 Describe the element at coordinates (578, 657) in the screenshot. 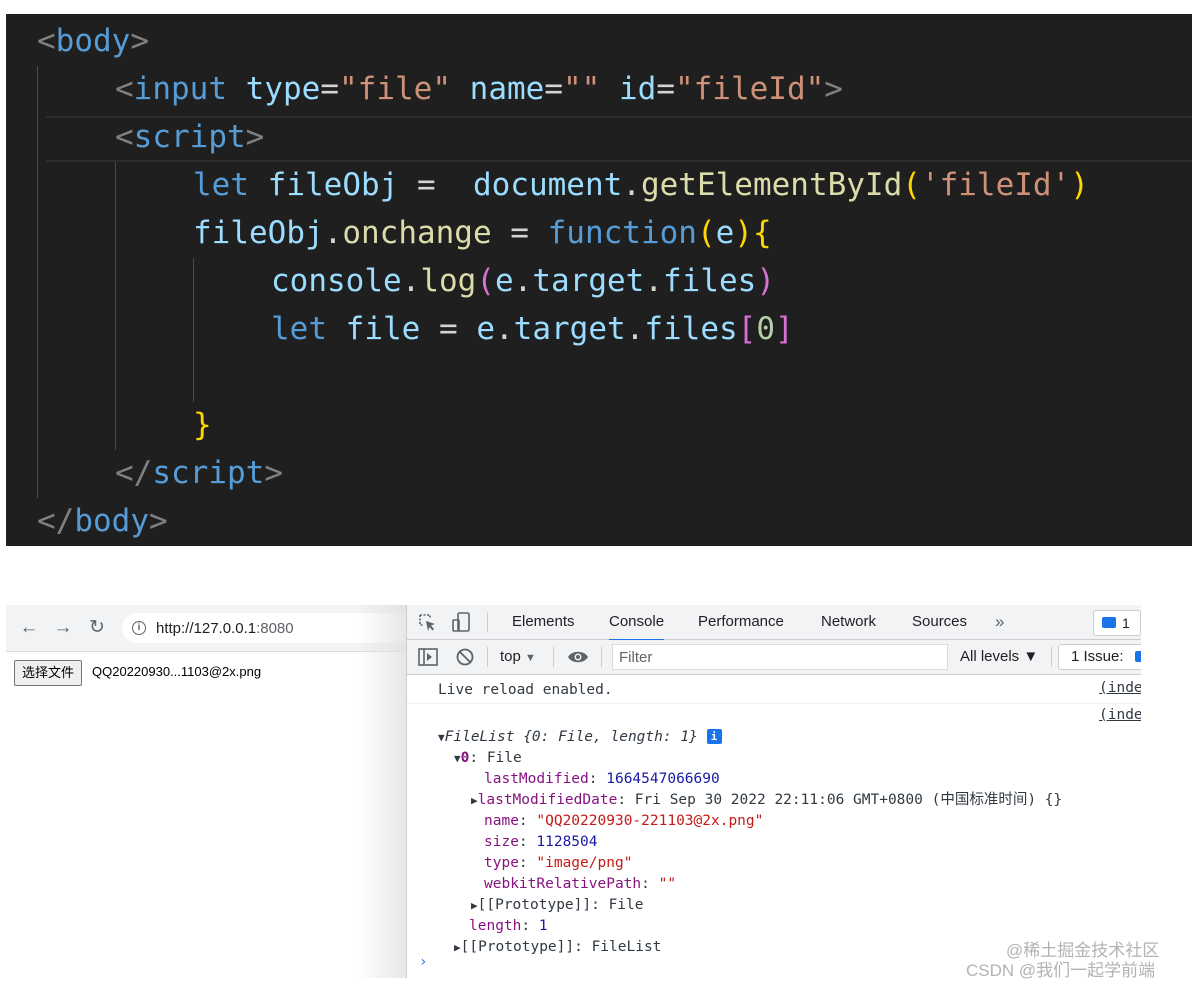

I see `live-expression-eye-icon` at that location.